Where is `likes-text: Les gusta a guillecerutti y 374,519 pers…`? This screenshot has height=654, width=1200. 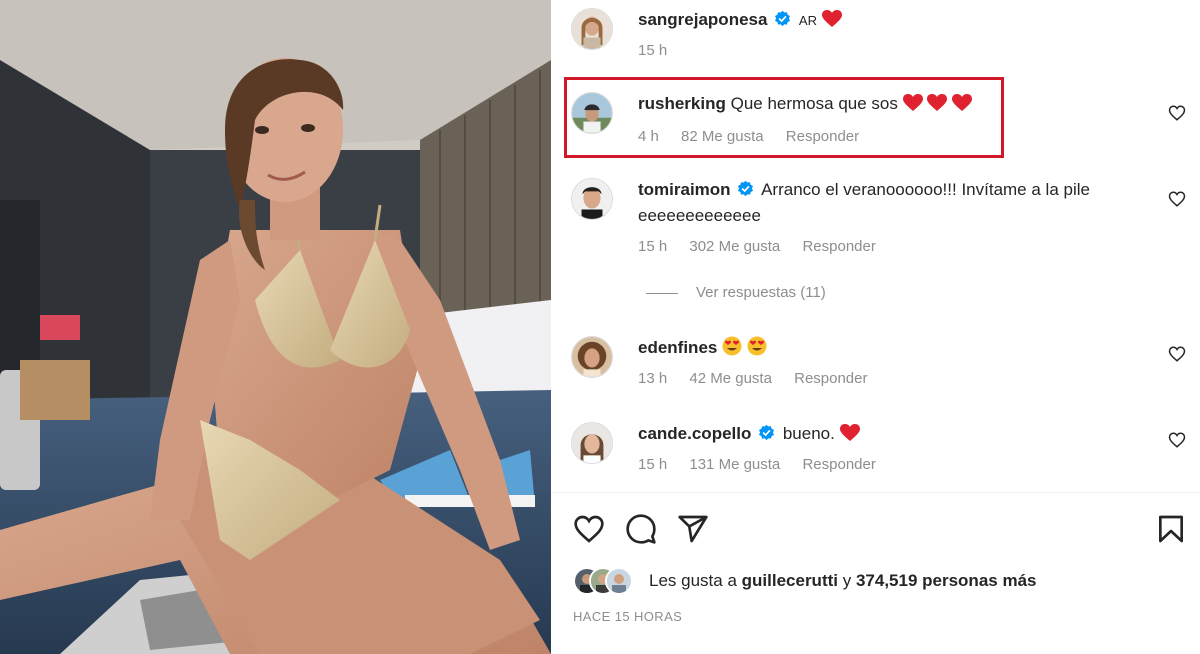
likes-text: Les gusta a guillecerutti y 374,519 pers… is located at coordinates (842, 581).